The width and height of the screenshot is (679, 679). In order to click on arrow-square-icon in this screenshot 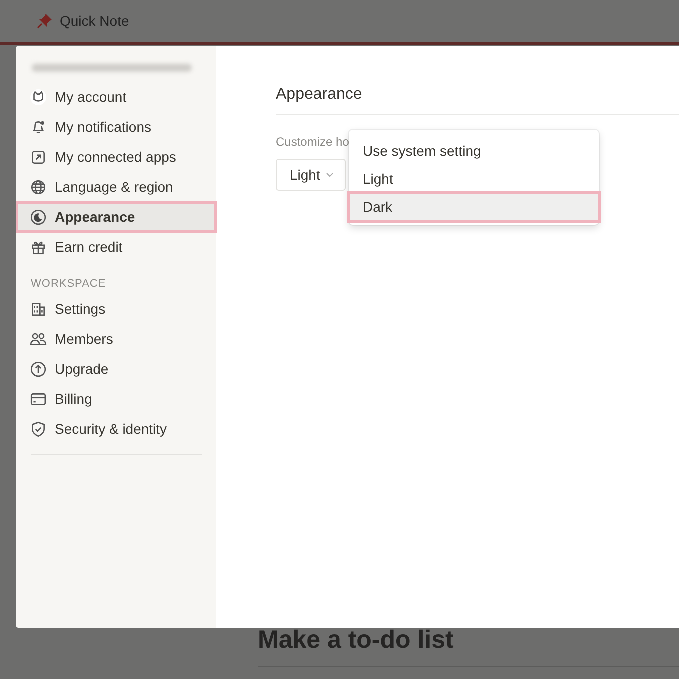, I will do `click(38, 157)`.